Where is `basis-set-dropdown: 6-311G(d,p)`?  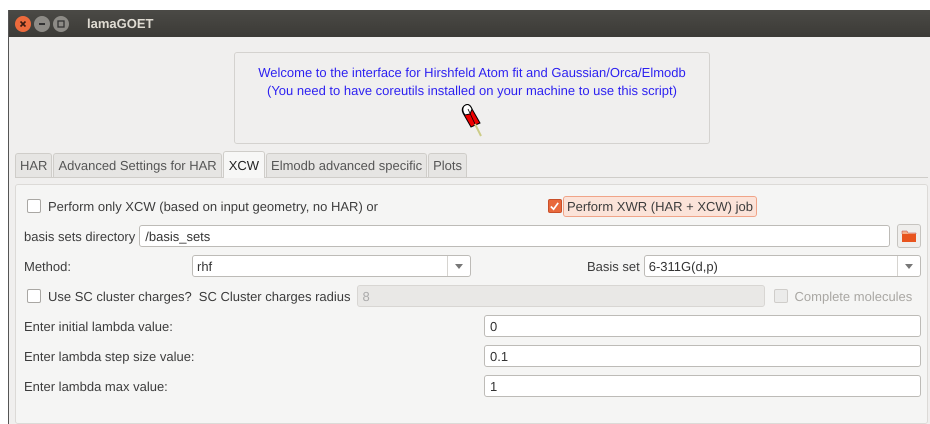
basis-set-dropdown: 6-311G(d,p) is located at coordinates (782, 266).